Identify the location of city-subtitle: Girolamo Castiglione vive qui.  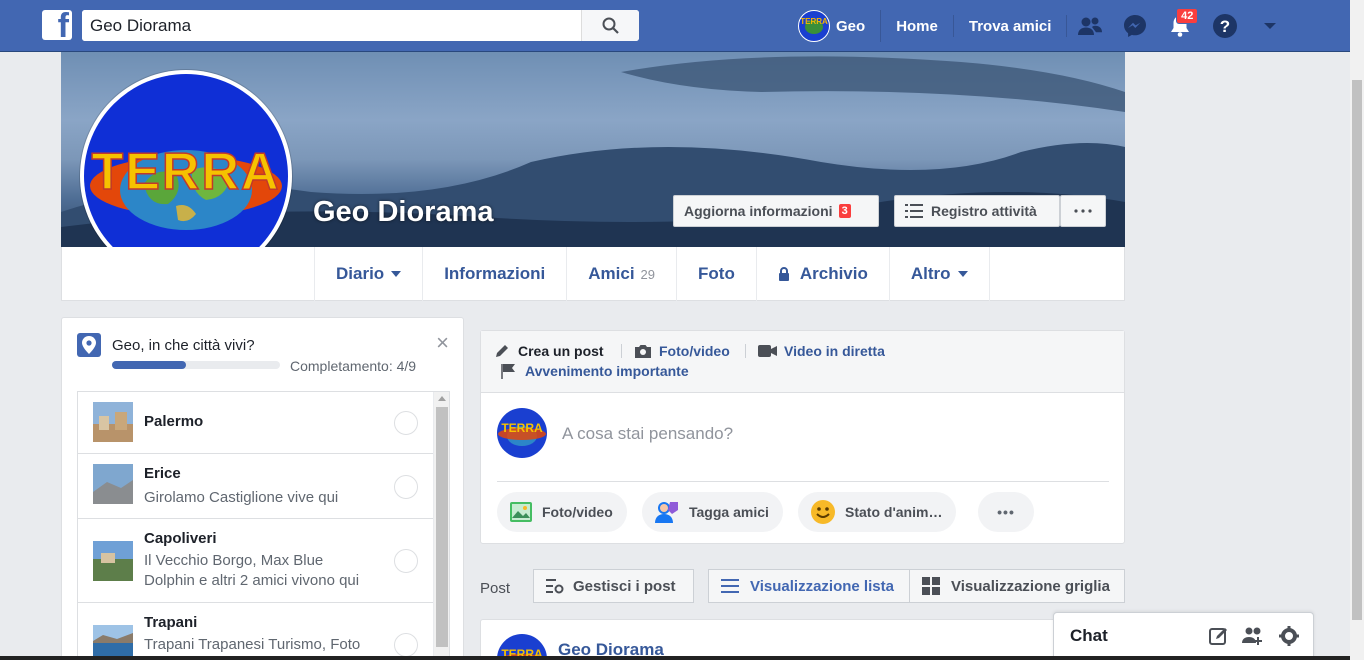
(241, 497).